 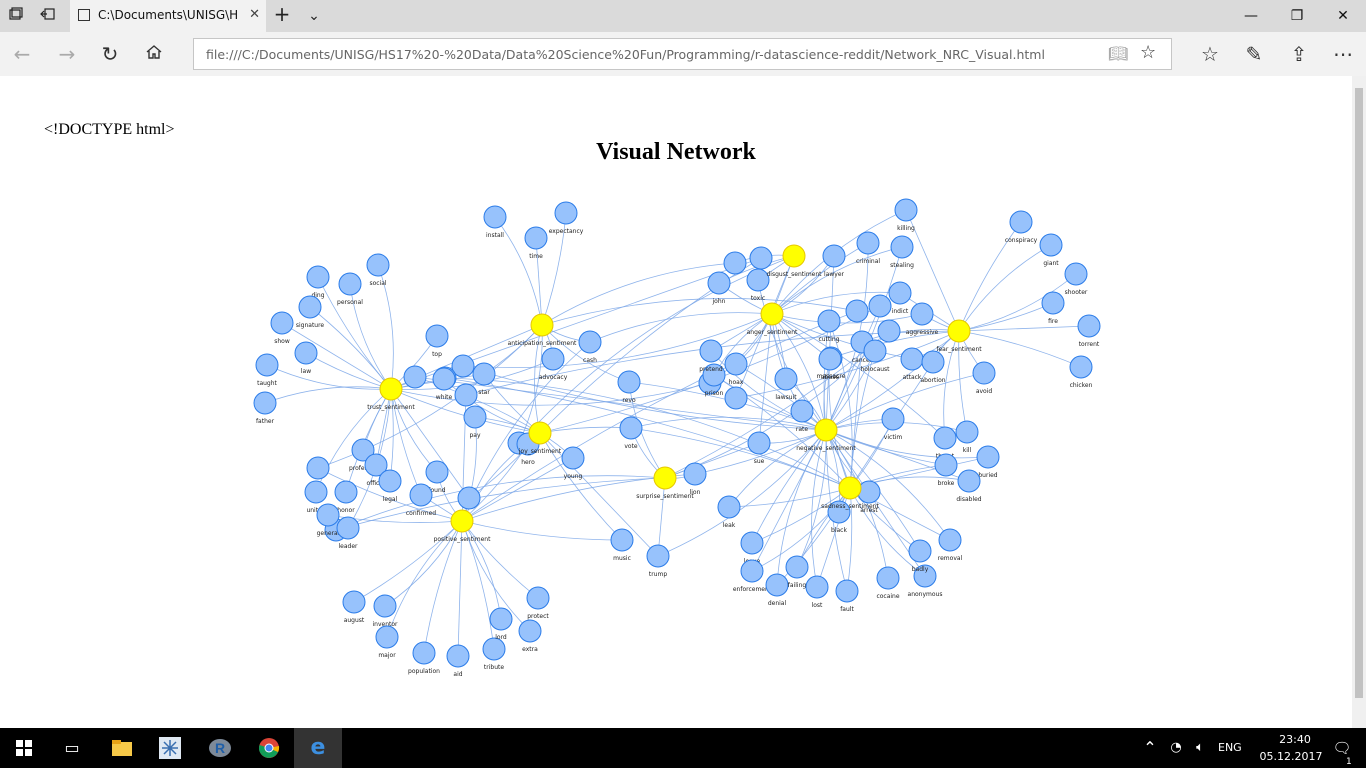 I want to click on tabs-aside-icon, so click(x=16, y=16).